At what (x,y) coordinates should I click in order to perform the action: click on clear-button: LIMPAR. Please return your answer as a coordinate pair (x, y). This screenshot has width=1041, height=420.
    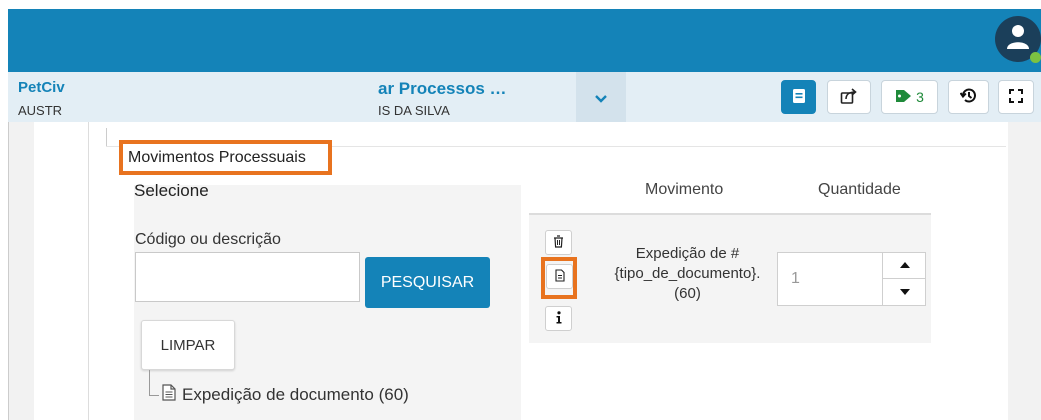
    Looking at the image, I should click on (188, 345).